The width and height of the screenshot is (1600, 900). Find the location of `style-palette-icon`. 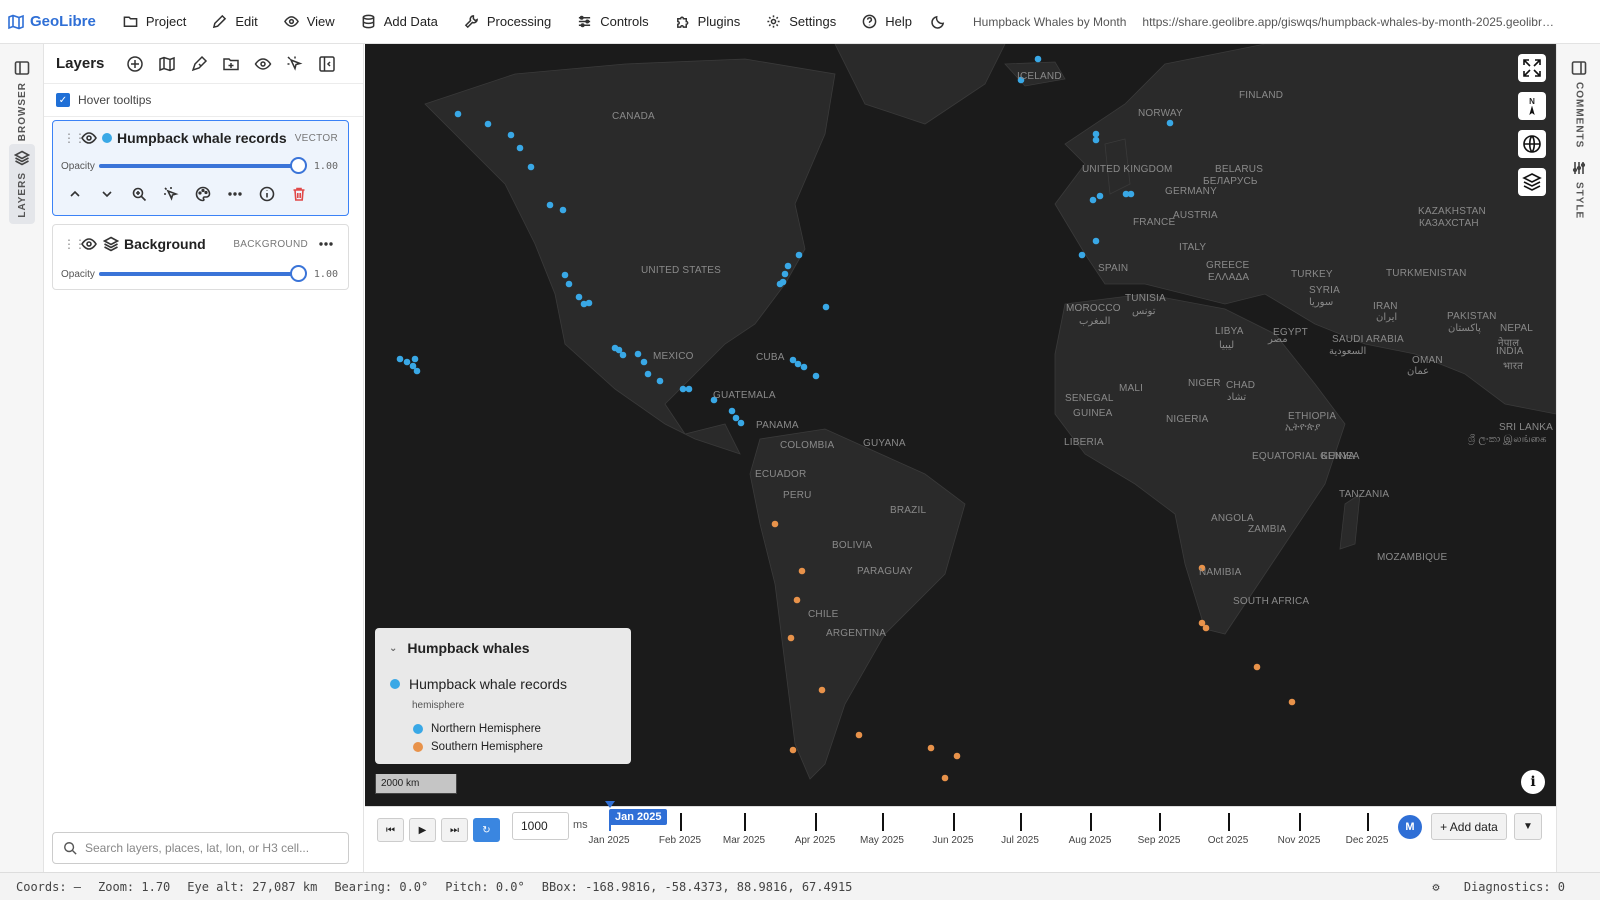

style-palette-icon is located at coordinates (203, 194).